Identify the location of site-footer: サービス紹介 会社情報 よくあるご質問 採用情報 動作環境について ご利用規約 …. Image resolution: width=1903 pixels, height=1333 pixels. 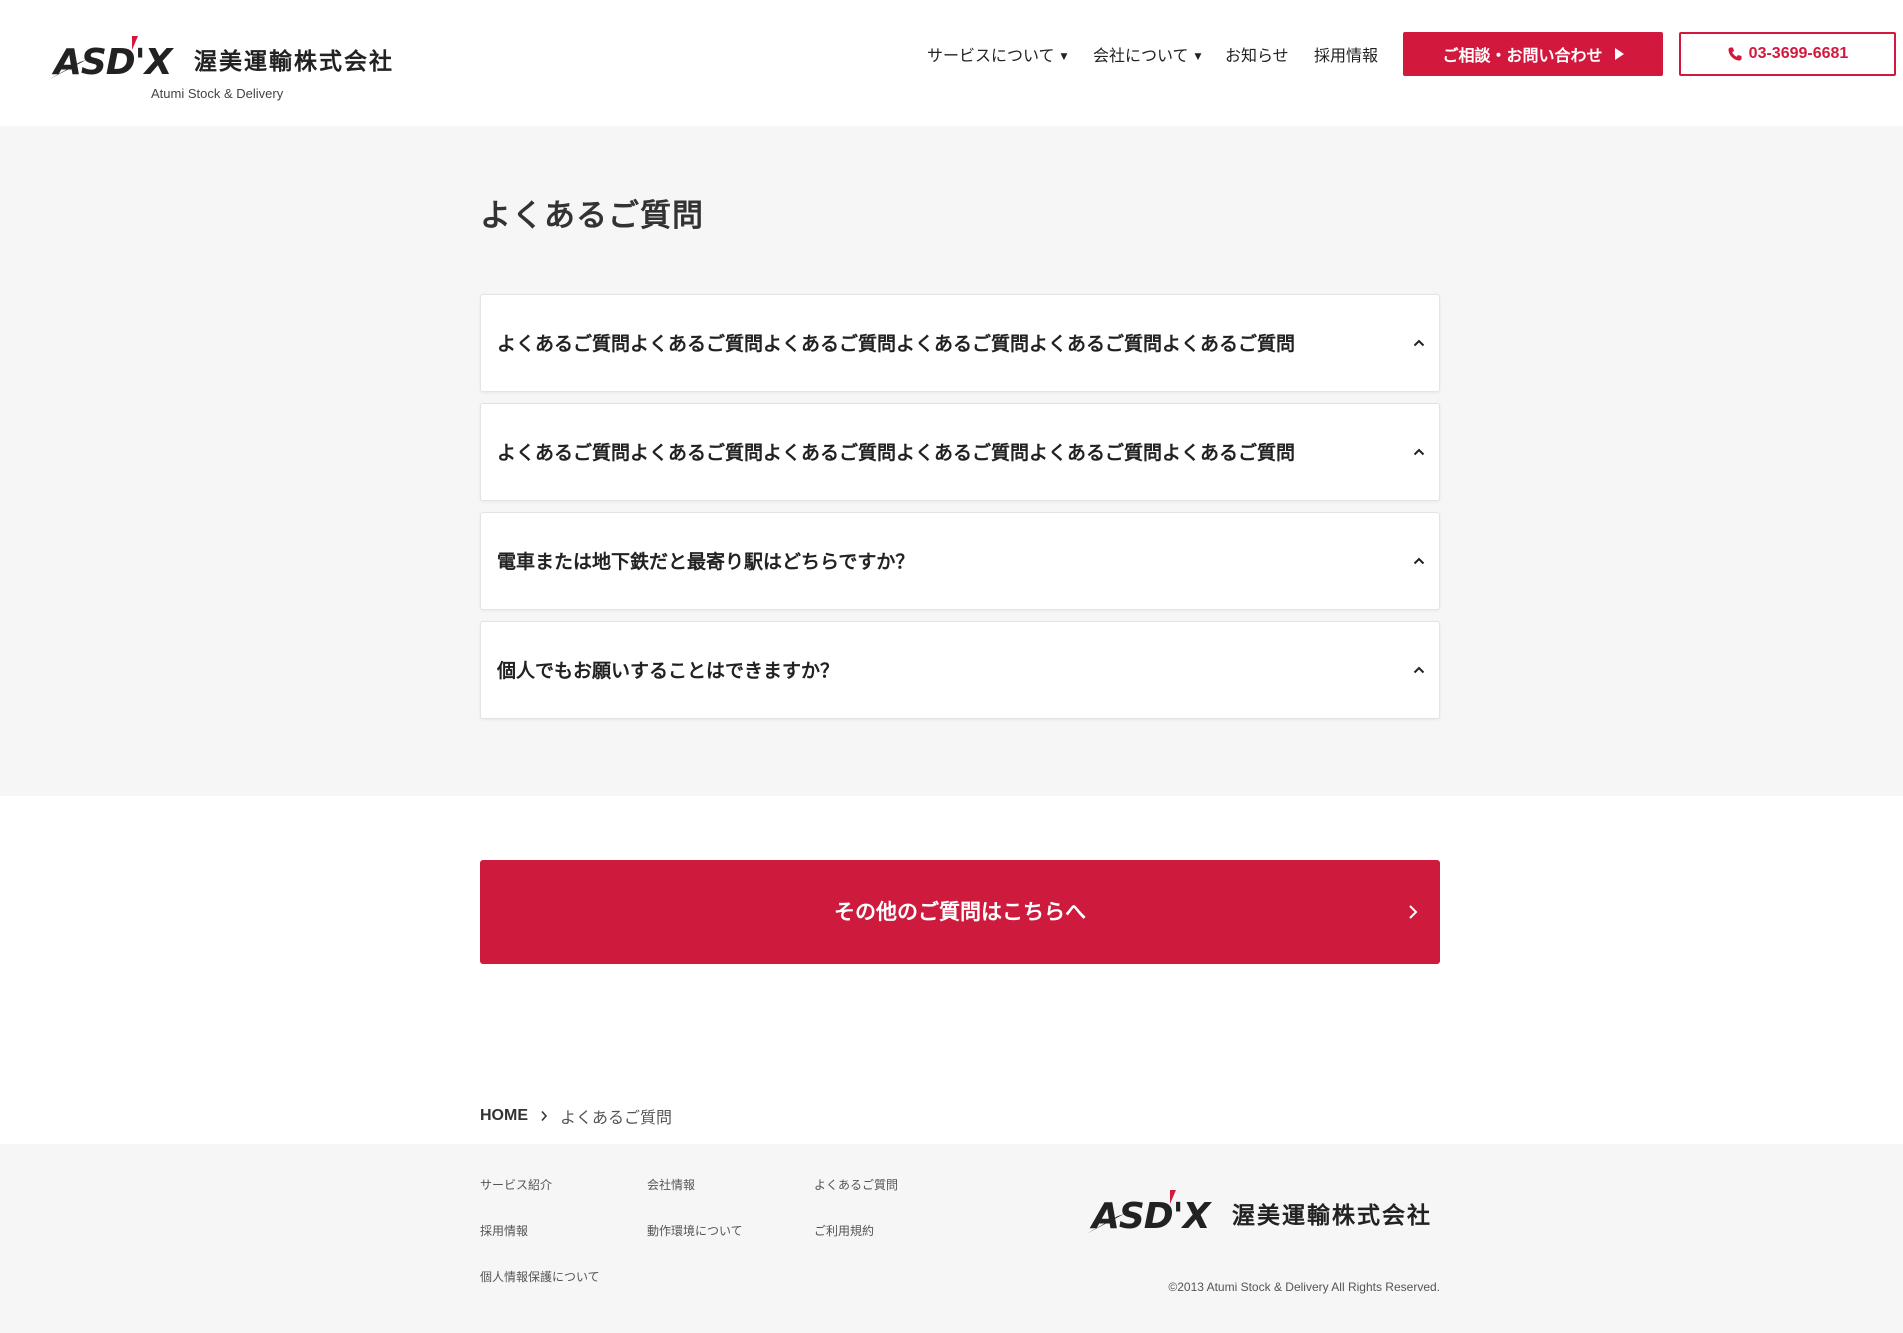
(951, 1238).